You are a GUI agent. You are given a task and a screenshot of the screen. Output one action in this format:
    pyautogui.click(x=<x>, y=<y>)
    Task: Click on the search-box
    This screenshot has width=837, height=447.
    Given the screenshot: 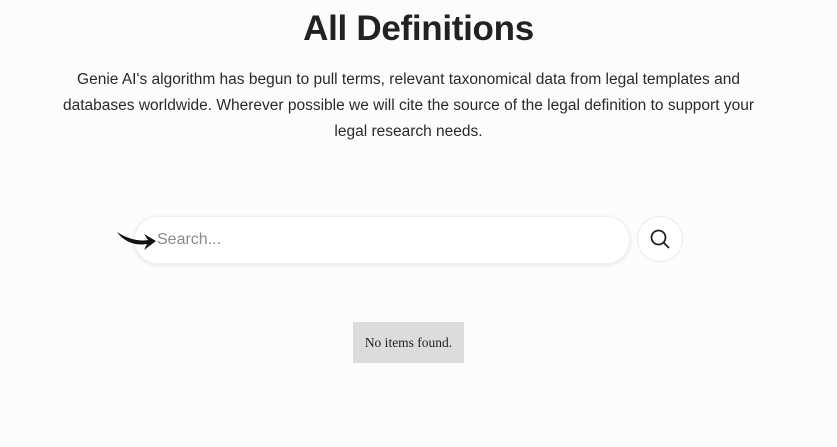 What is the action you would take?
    pyautogui.click(x=382, y=240)
    